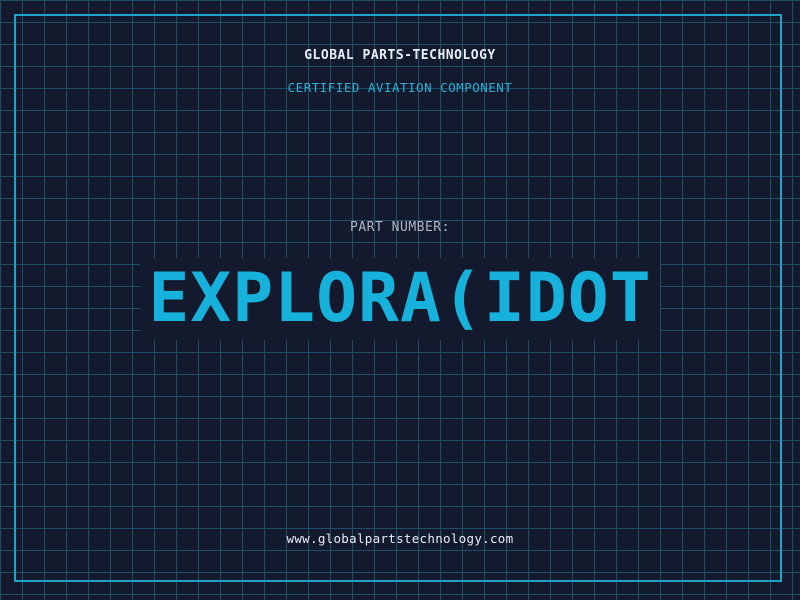 This screenshot has height=600, width=800. Describe the element at coordinates (400, 55) in the screenshot. I see `company-name: GLOBAL PARTS-TECHNOLOGY` at that location.